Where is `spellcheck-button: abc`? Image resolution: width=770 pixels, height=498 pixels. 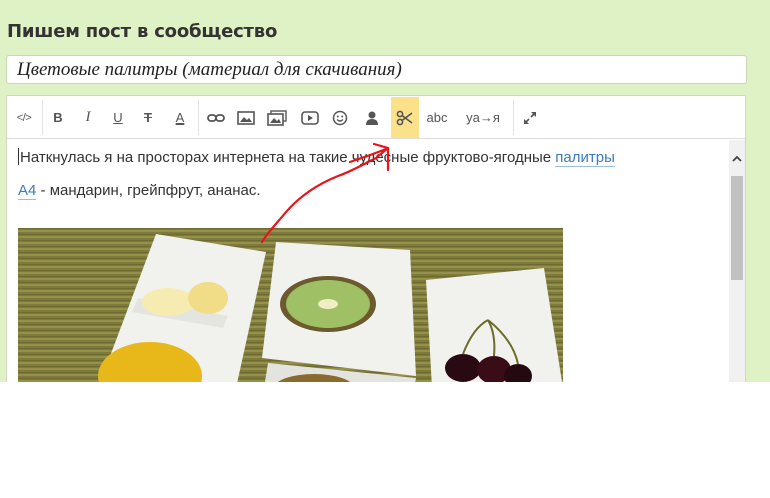 spellcheck-button: abc is located at coordinates (437, 117).